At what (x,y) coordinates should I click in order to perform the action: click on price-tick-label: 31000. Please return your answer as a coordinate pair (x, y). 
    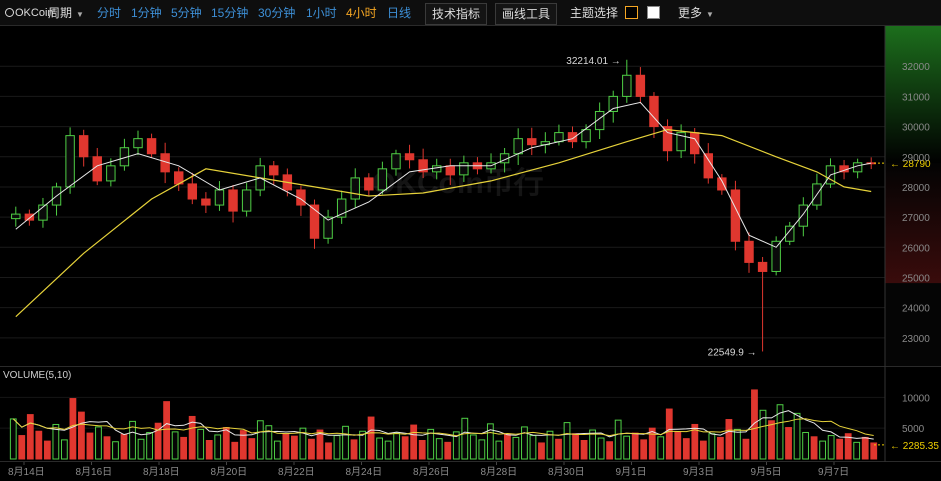
    Looking at the image, I should click on (916, 97).